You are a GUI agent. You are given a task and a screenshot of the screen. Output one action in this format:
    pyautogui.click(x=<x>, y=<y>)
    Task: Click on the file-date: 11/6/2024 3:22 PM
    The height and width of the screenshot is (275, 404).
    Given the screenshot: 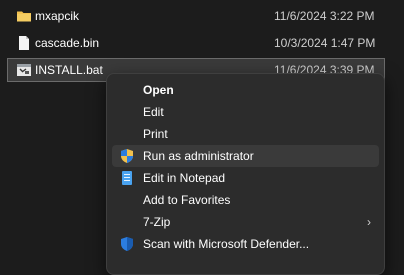 What is the action you would take?
    pyautogui.click(x=324, y=16)
    